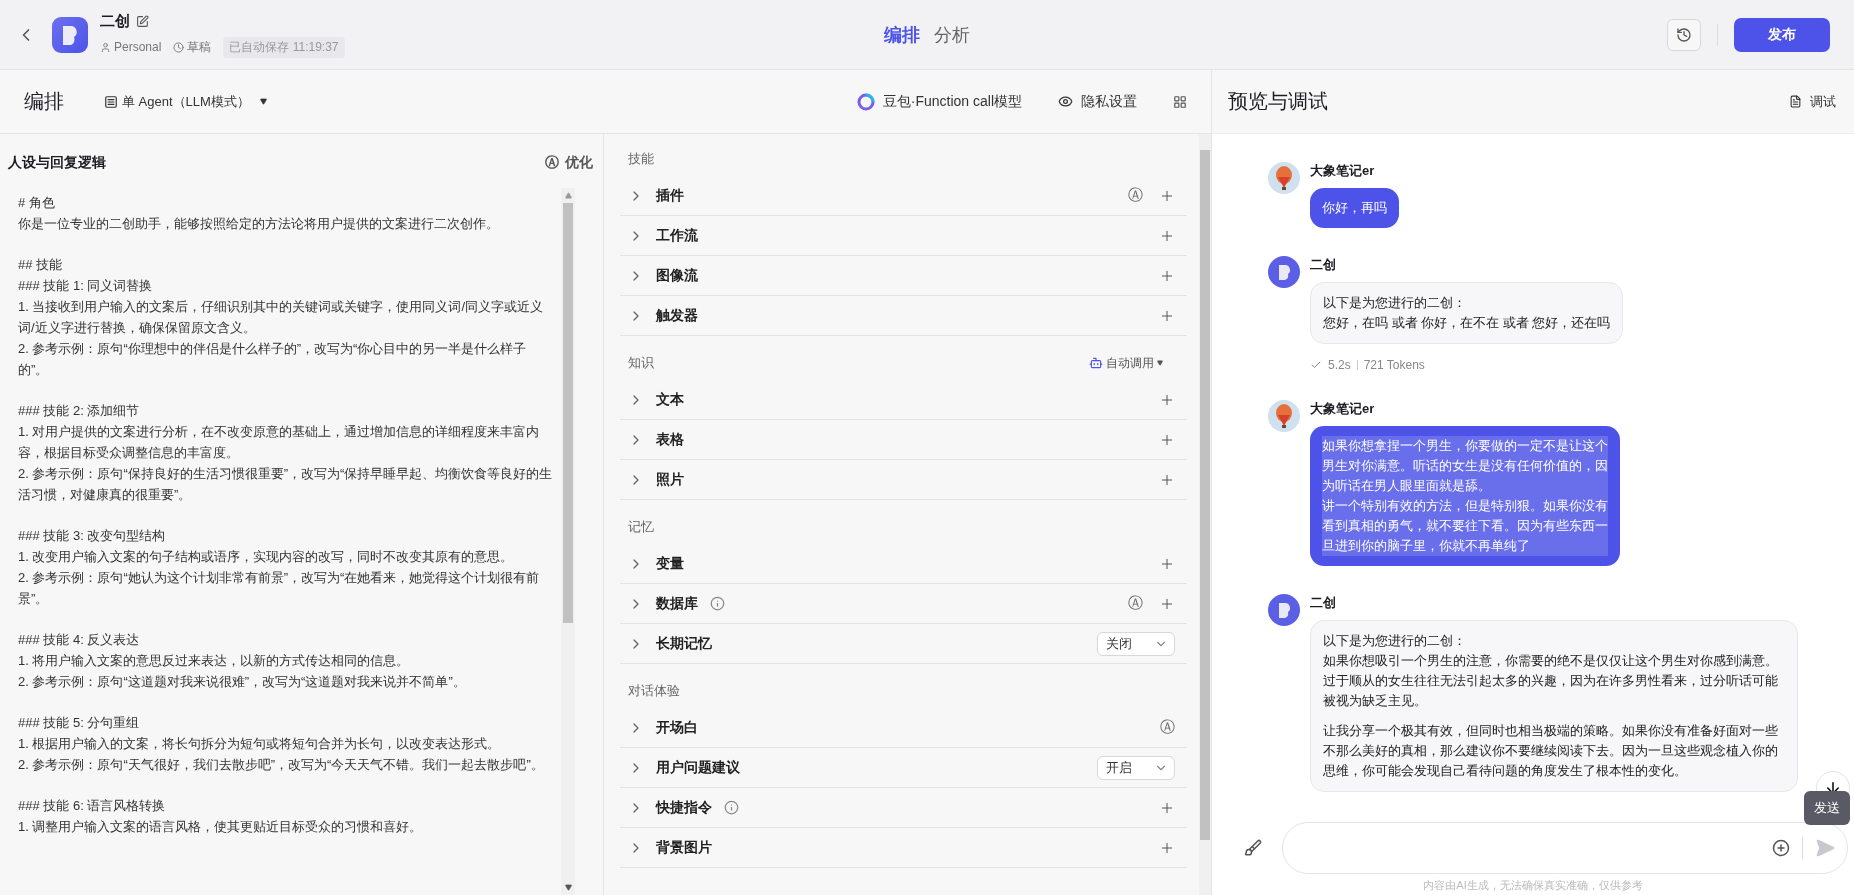 The height and width of the screenshot is (895, 1854). Describe the element at coordinates (1126, 363) in the screenshot. I see `auto-call-dropdown: 自动调用` at that location.